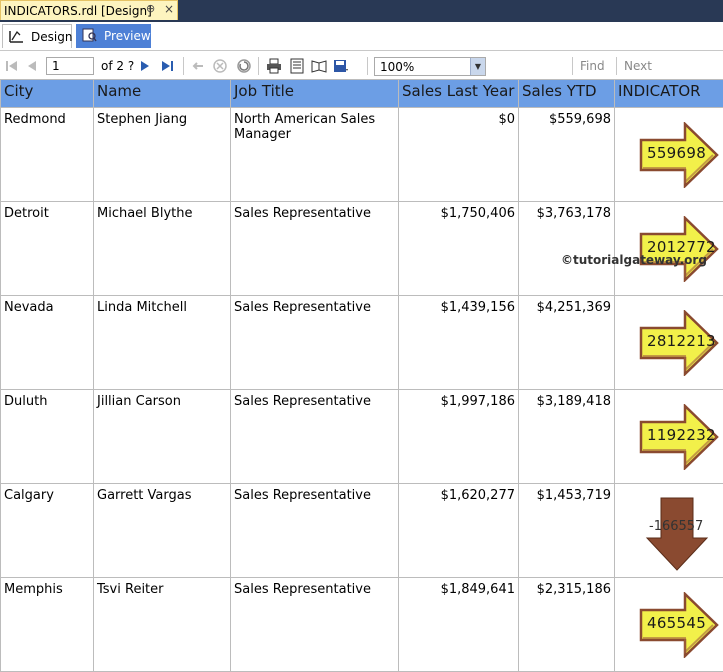  What do you see at coordinates (341, 66) in the screenshot?
I see `export-icon` at bounding box center [341, 66].